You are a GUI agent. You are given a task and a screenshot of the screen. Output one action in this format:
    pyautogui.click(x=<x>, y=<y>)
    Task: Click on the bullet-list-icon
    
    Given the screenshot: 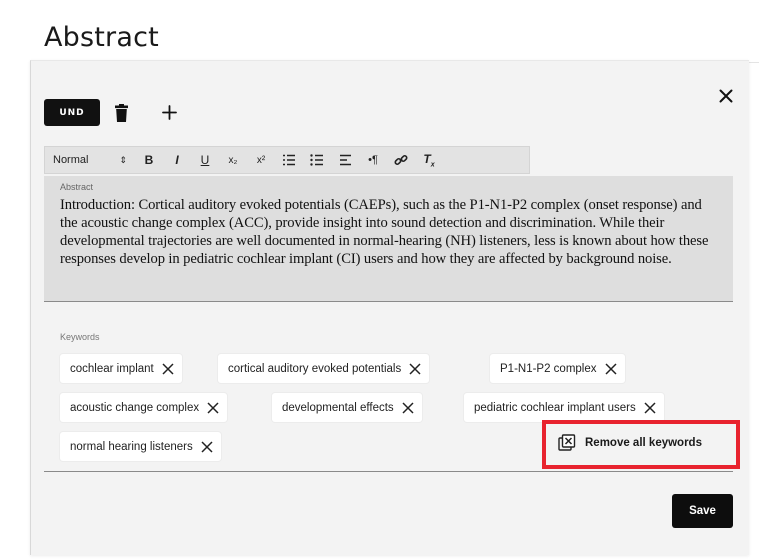 What is the action you would take?
    pyautogui.click(x=316, y=160)
    